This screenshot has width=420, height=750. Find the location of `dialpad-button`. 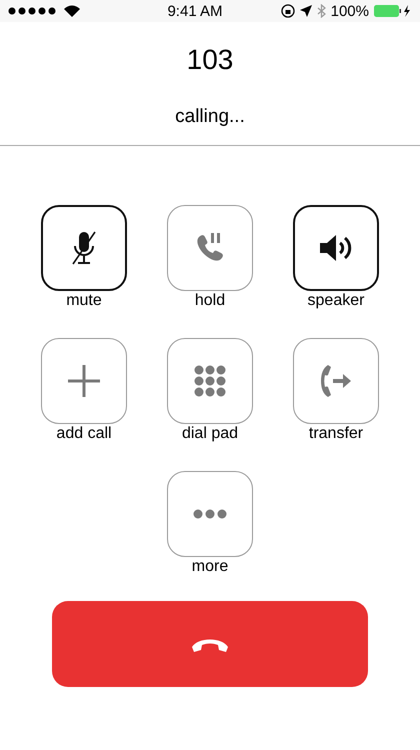

dialpad-button is located at coordinates (210, 381).